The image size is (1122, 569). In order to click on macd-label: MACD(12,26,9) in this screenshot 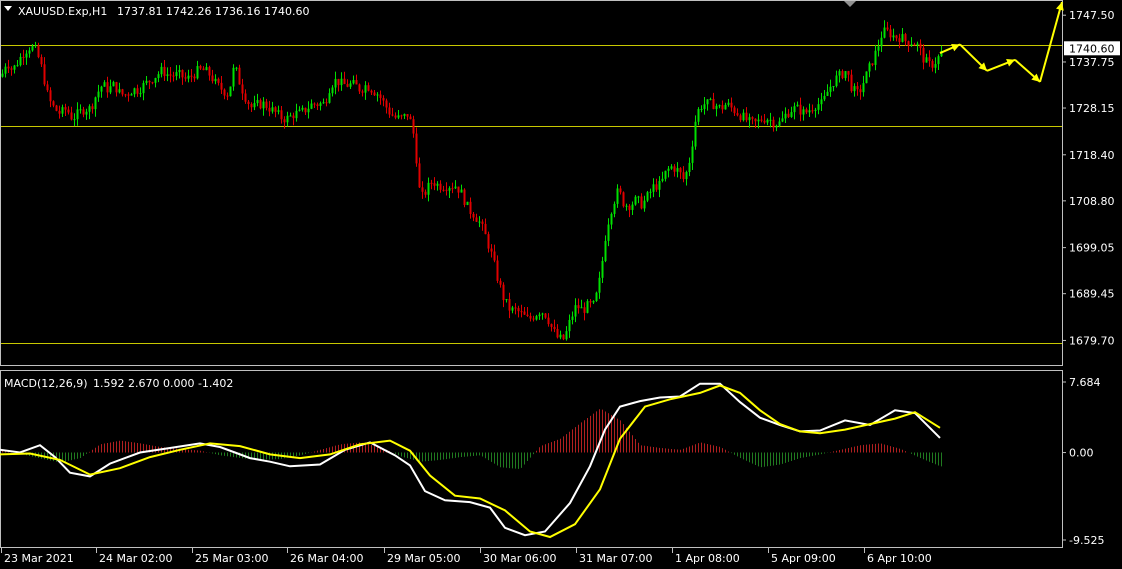, I will do `click(46, 383)`.